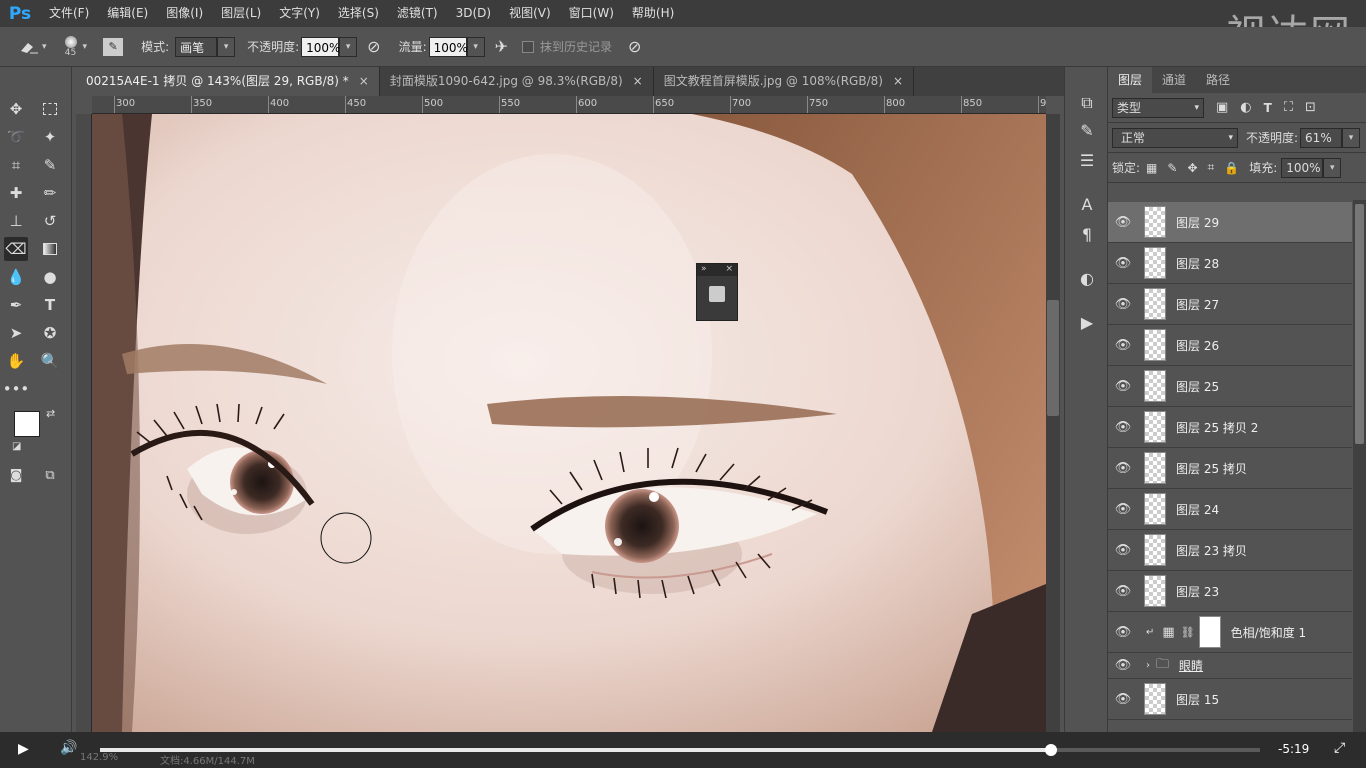 The height and width of the screenshot is (768, 1366). What do you see at coordinates (50, 413) in the screenshot?
I see `swap-colors-icon: ⇄` at bounding box center [50, 413].